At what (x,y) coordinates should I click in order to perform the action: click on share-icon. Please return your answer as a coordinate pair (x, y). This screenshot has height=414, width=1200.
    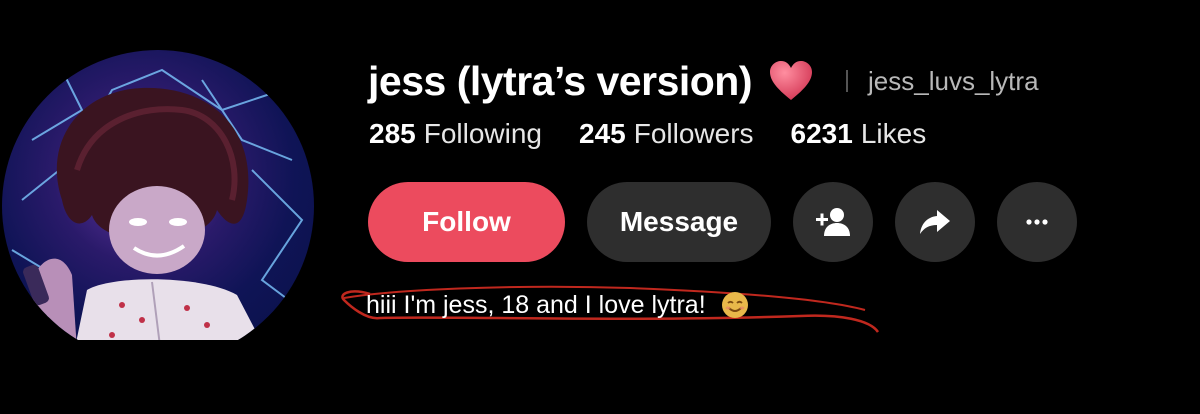
    Looking at the image, I should click on (935, 222).